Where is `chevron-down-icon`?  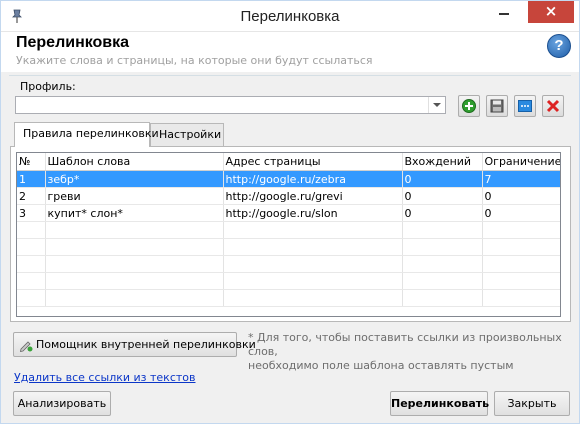 chevron-down-icon is located at coordinates (436, 105).